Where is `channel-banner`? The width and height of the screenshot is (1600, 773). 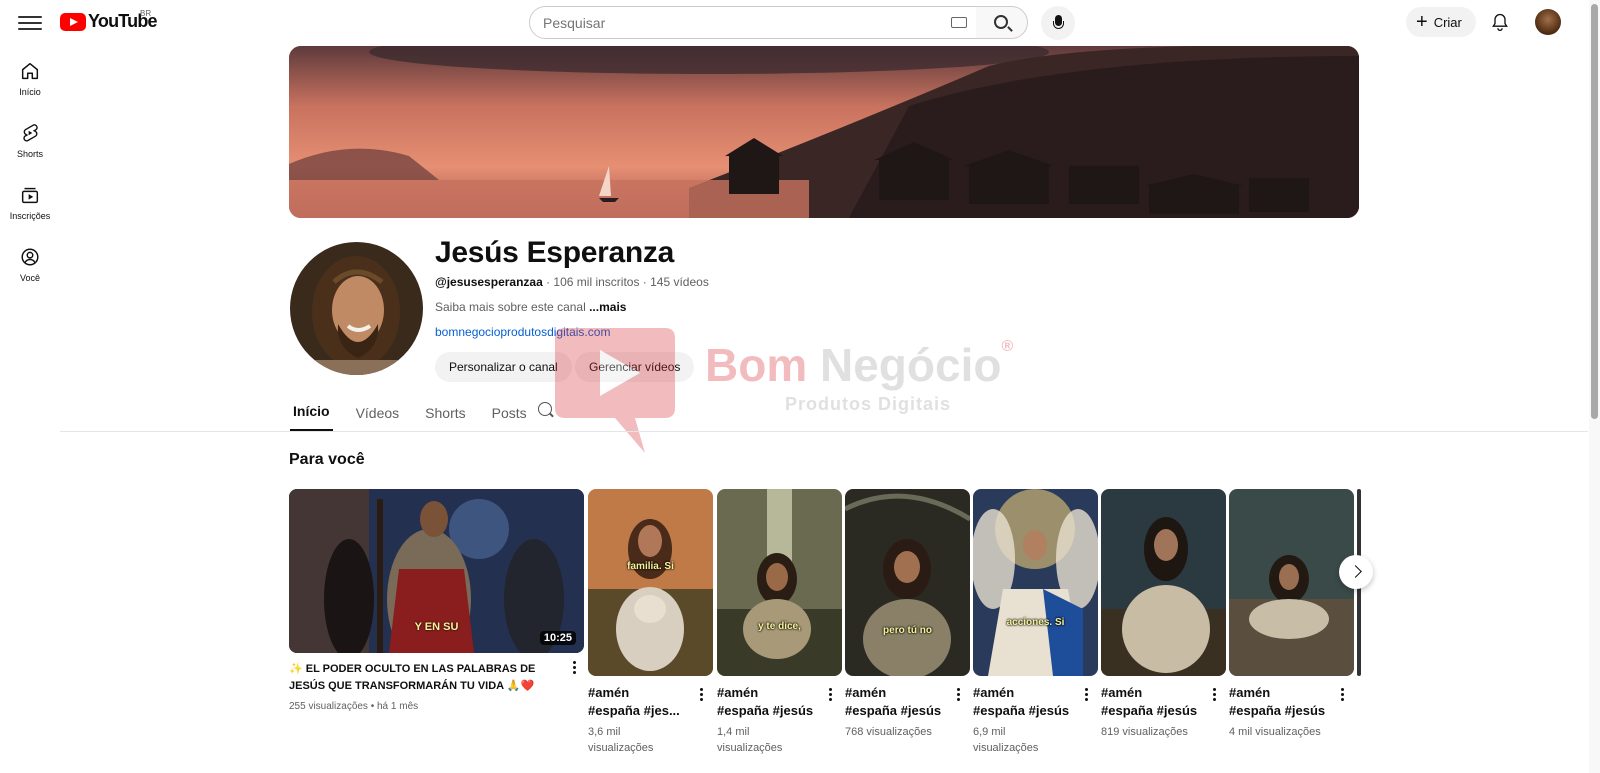
channel-banner is located at coordinates (824, 132).